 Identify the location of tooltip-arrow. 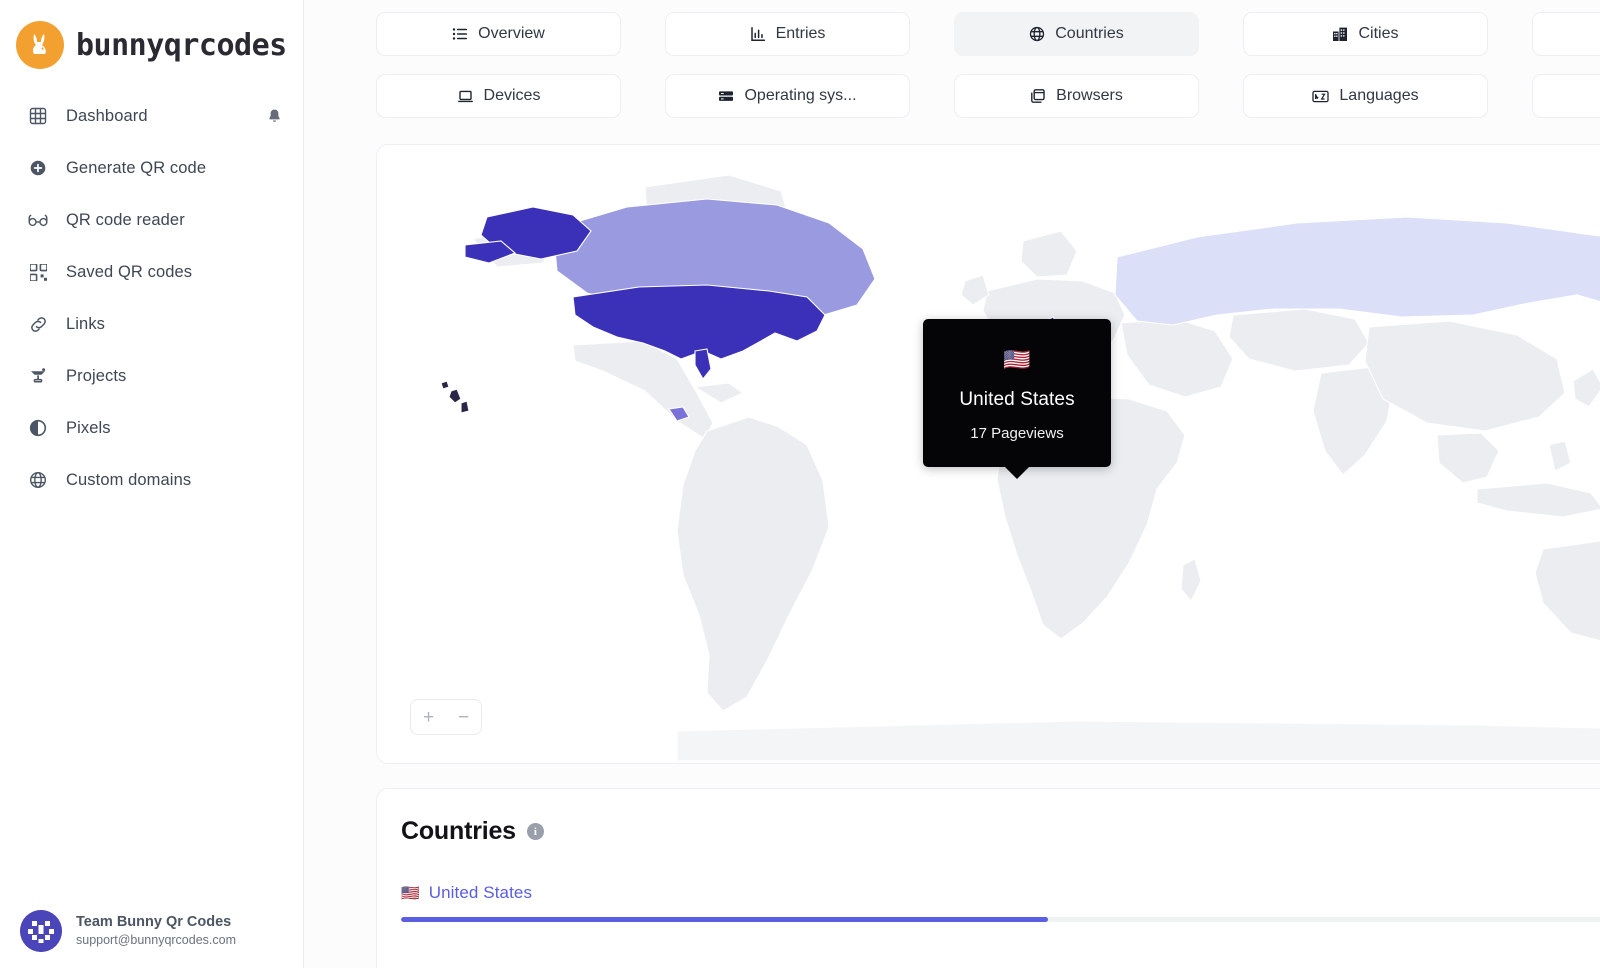
(1017, 472).